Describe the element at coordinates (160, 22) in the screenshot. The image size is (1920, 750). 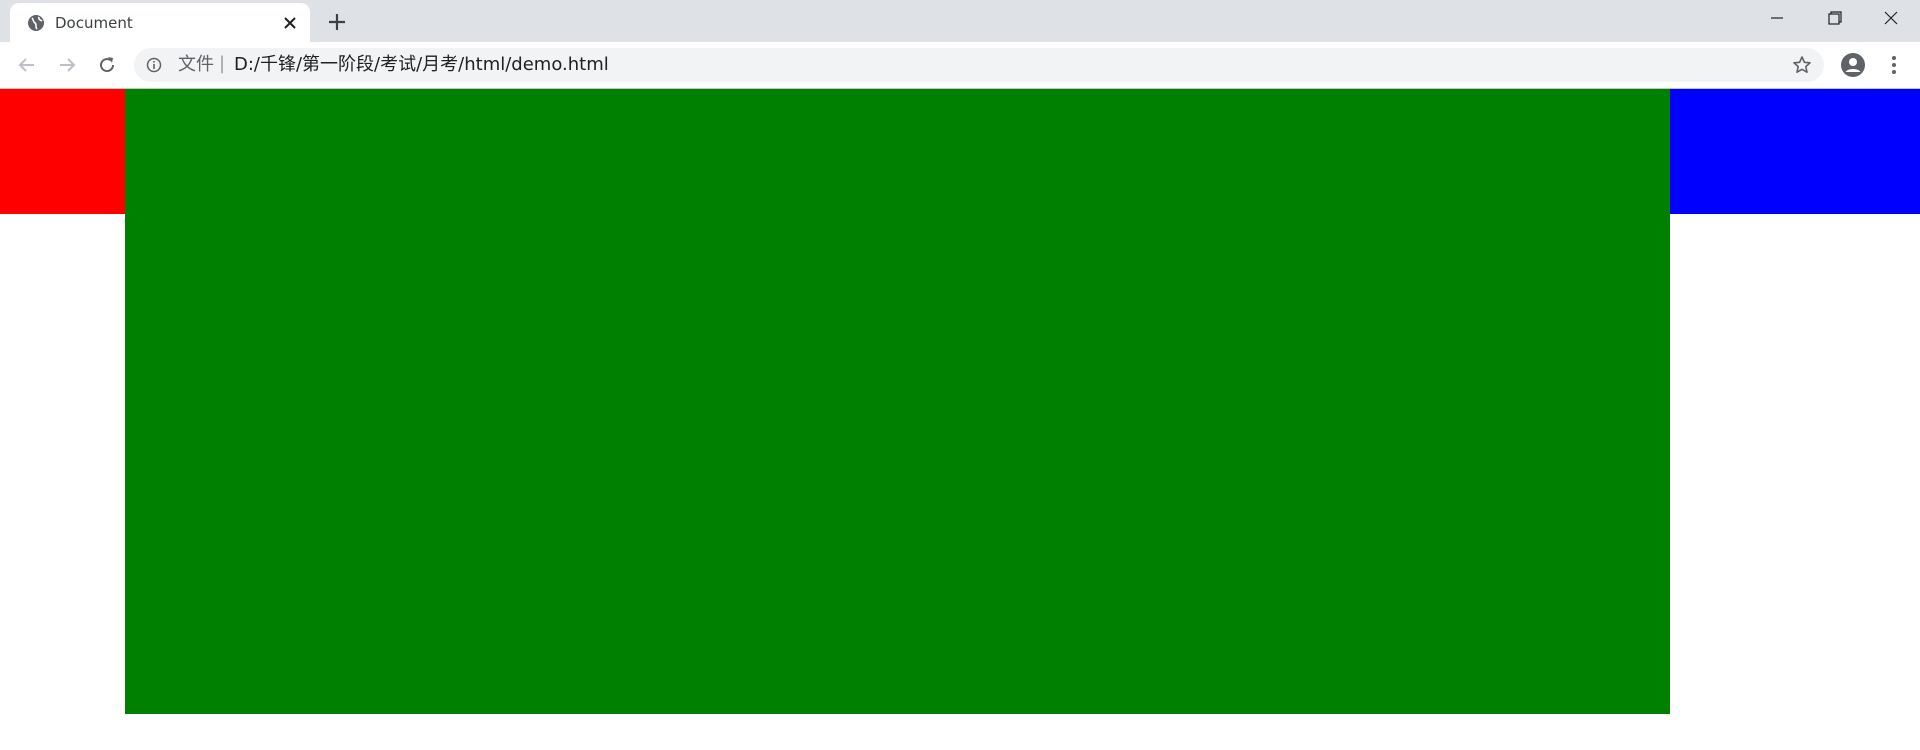
I see `tab-document: Document` at that location.